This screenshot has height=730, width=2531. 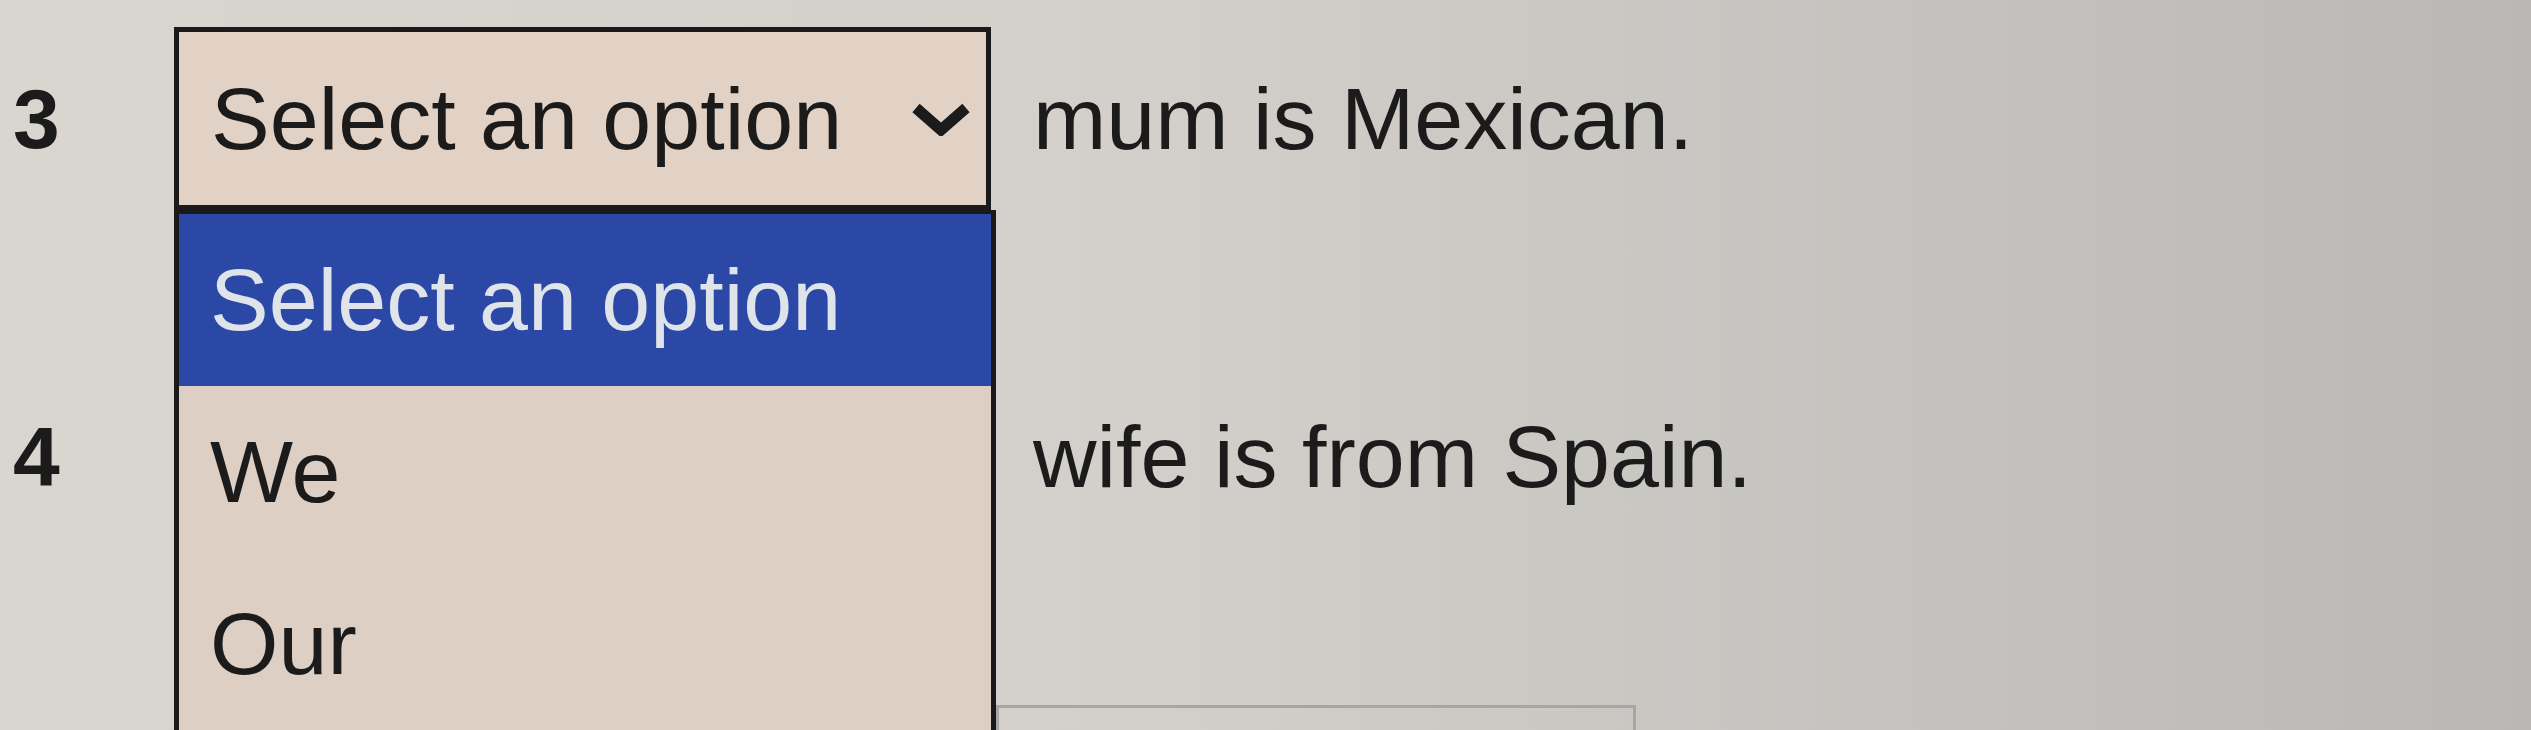 I want to click on input-field, so click(x=1316, y=717).